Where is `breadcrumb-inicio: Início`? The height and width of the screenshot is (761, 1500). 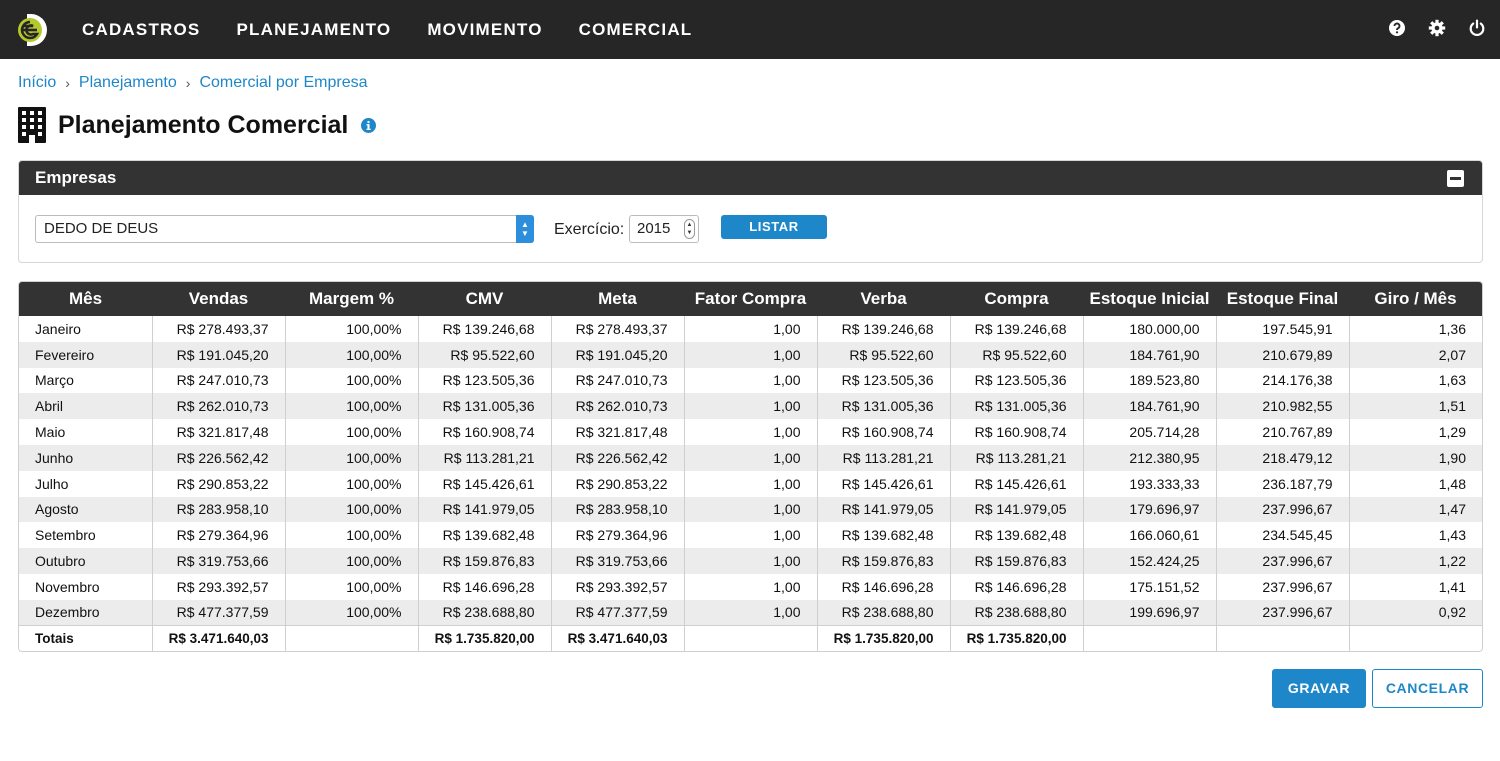 breadcrumb-inicio: Início is located at coordinates (37, 83).